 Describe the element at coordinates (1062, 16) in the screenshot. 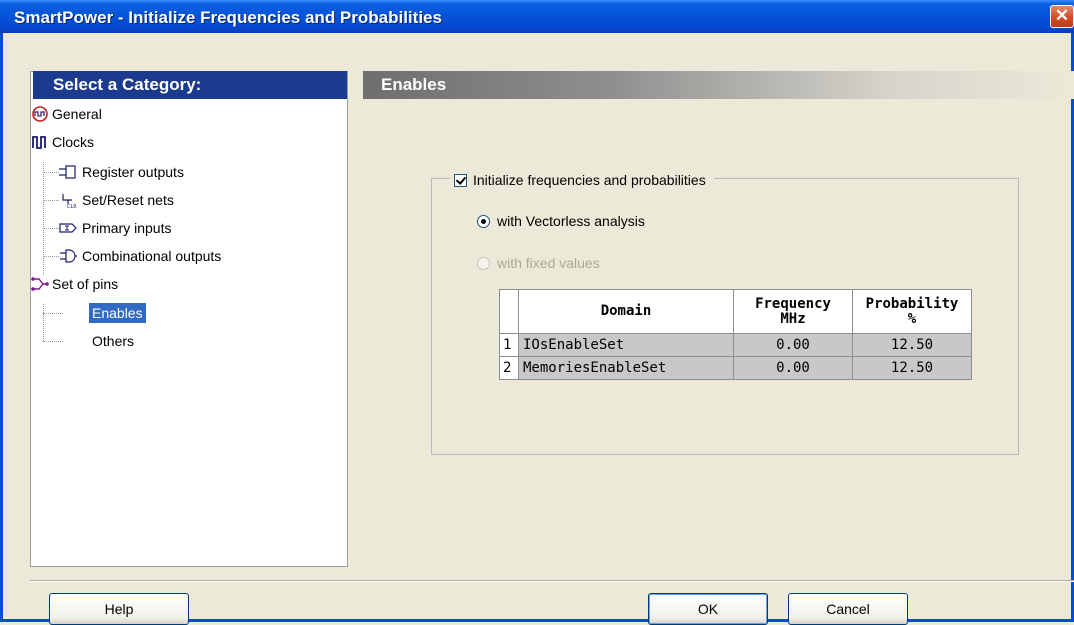

I see `close-button: ✕` at that location.